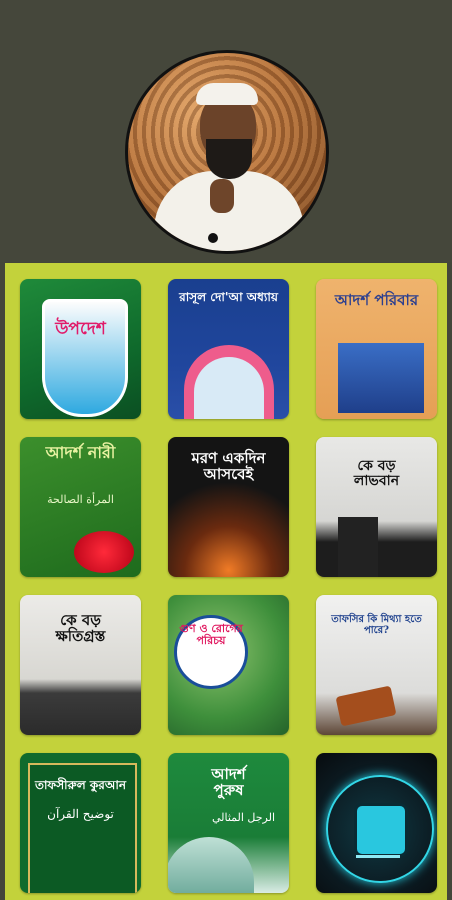 The height and width of the screenshot is (900, 452). Describe the element at coordinates (211, 634) in the screenshot. I see `book-title: গুণ ও রোগের পরিচয়` at that location.